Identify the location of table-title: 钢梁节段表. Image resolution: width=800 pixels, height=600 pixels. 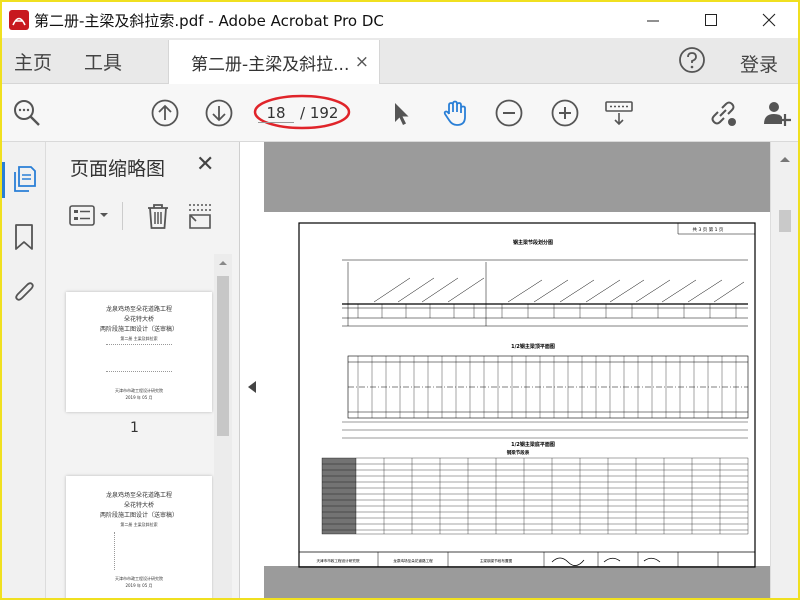
(518, 452).